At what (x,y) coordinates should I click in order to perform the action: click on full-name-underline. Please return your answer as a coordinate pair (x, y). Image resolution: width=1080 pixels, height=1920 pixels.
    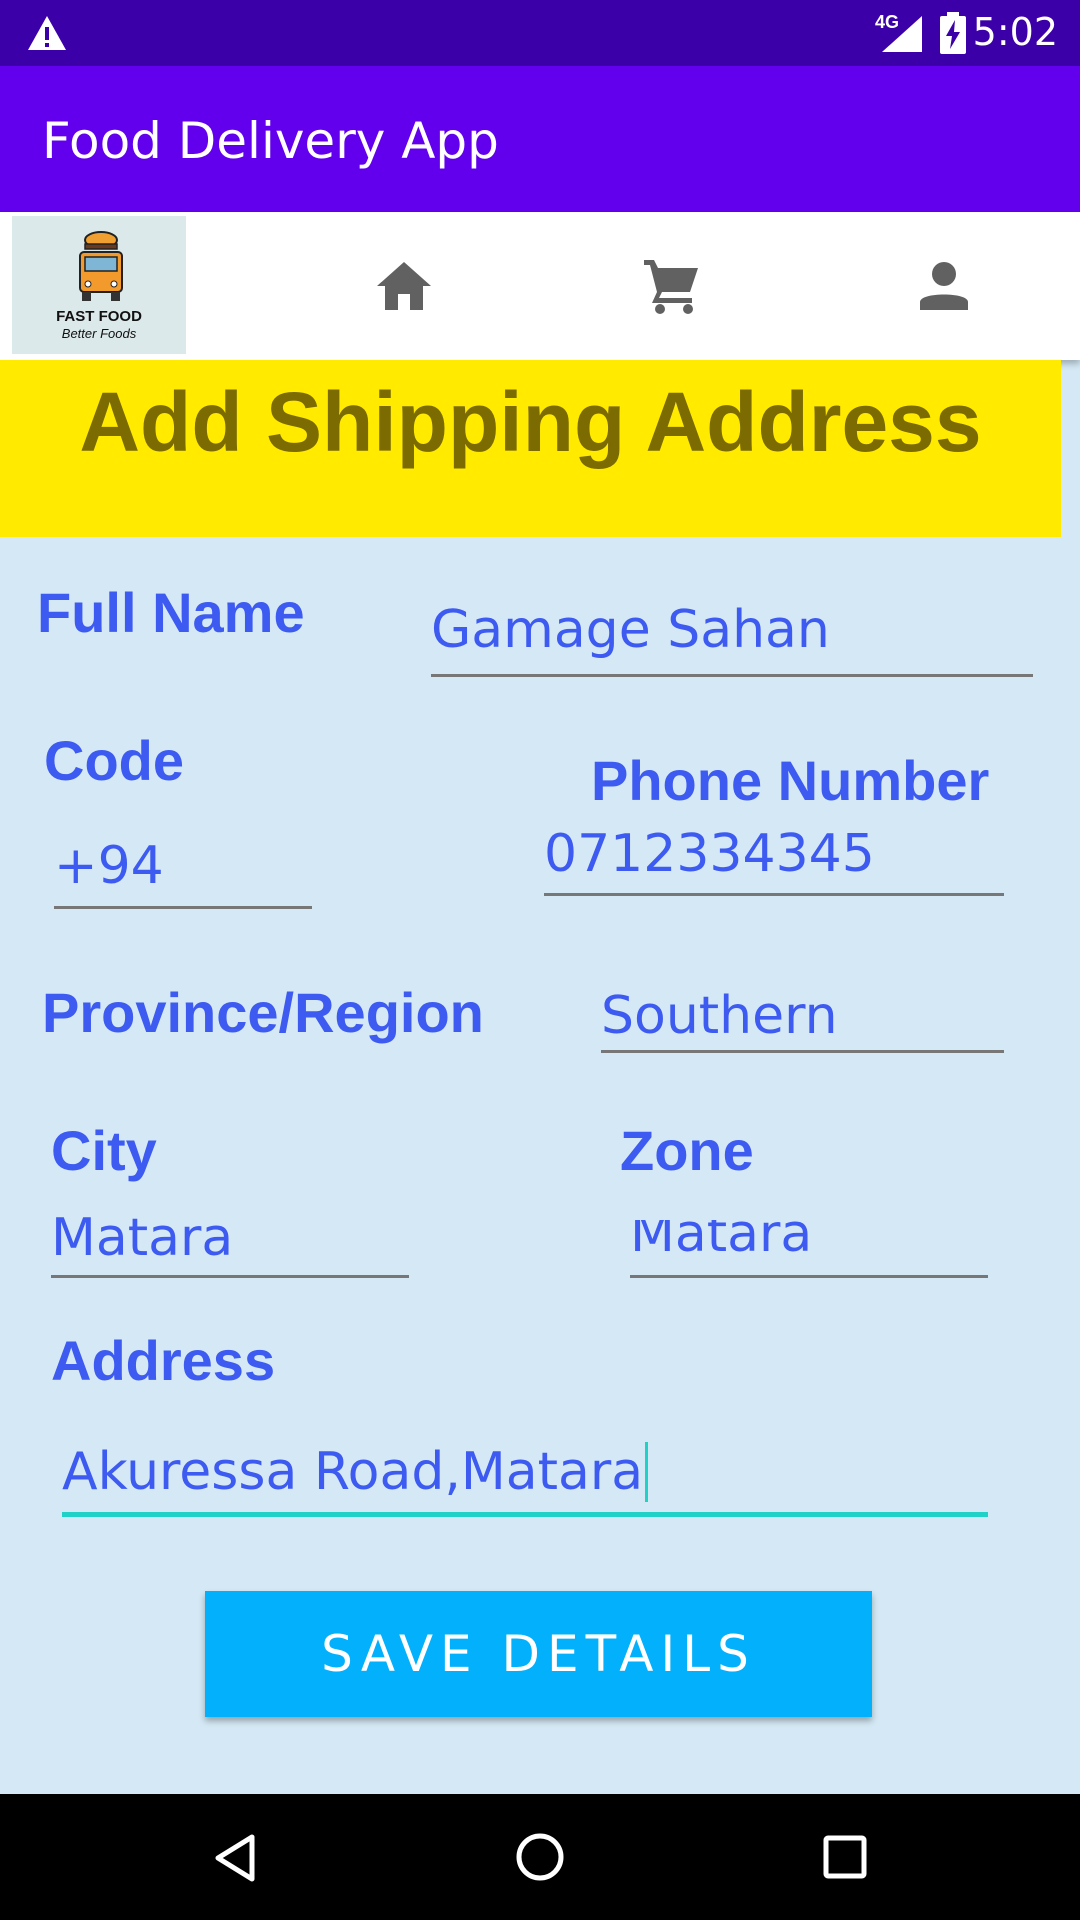
    Looking at the image, I should click on (732, 675).